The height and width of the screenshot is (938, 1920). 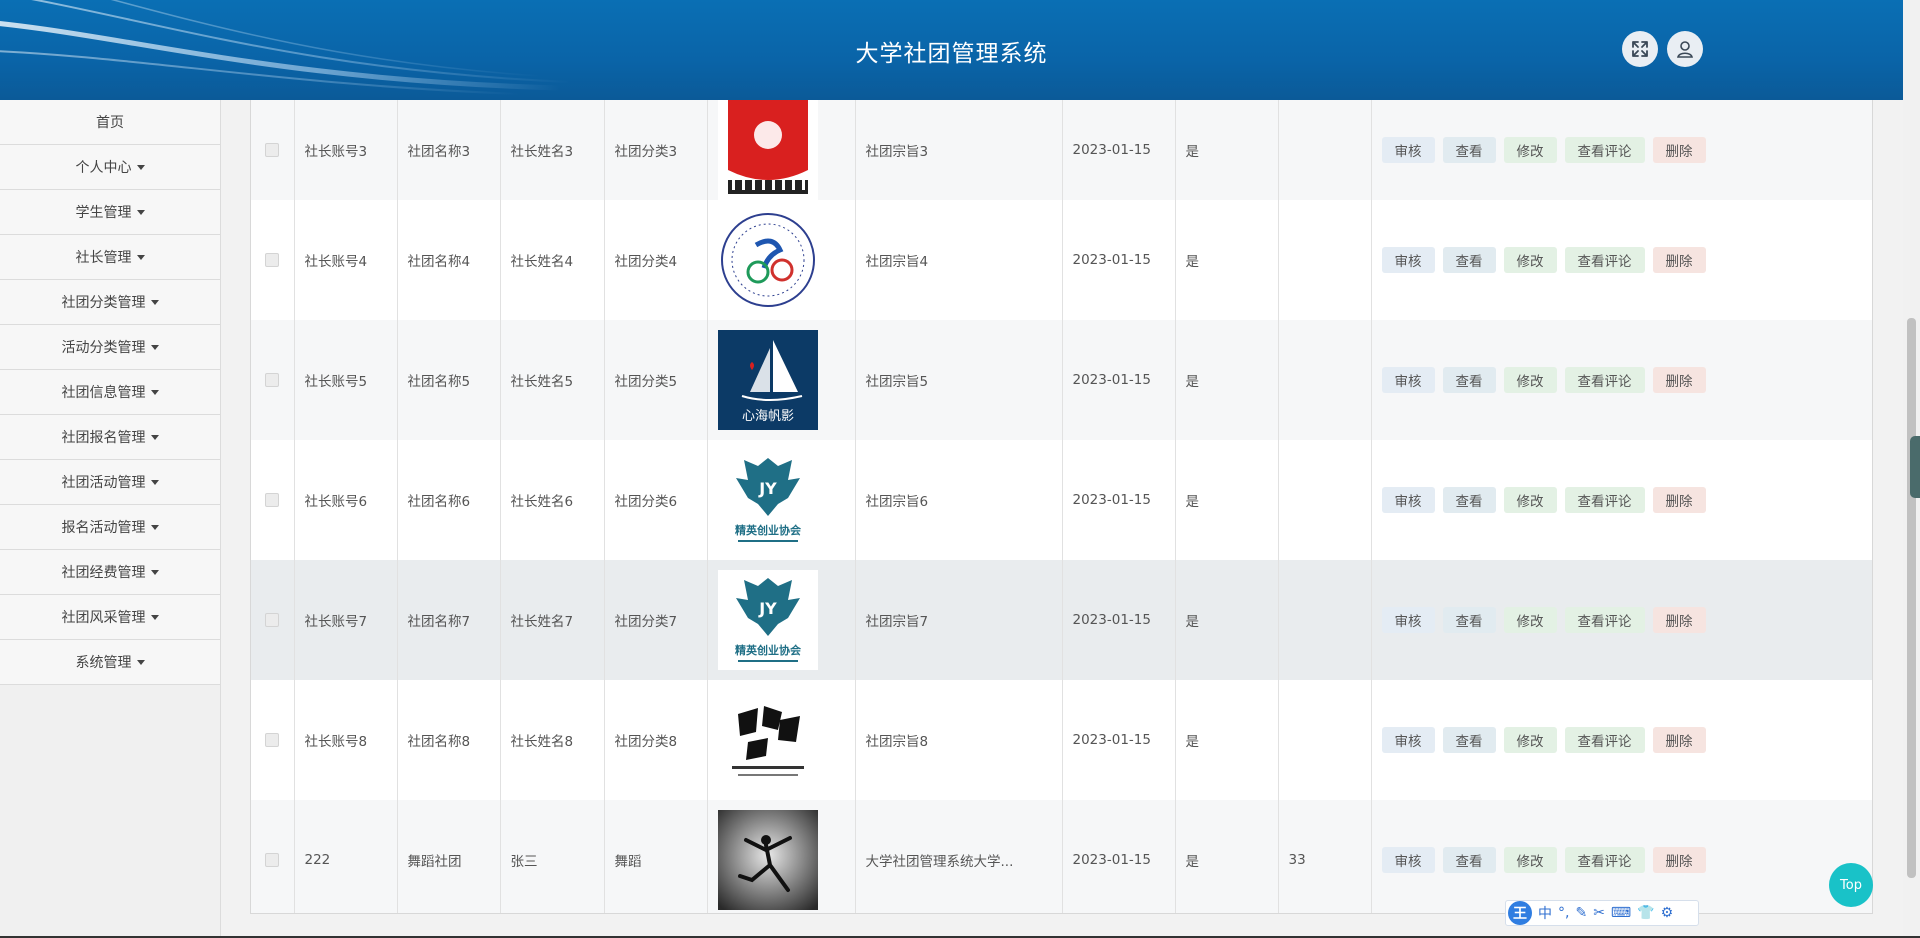 What do you see at coordinates (110, 167) in the screenshot?
I see `sidebar-item: 个人中心` at bounding box center [110, 167].